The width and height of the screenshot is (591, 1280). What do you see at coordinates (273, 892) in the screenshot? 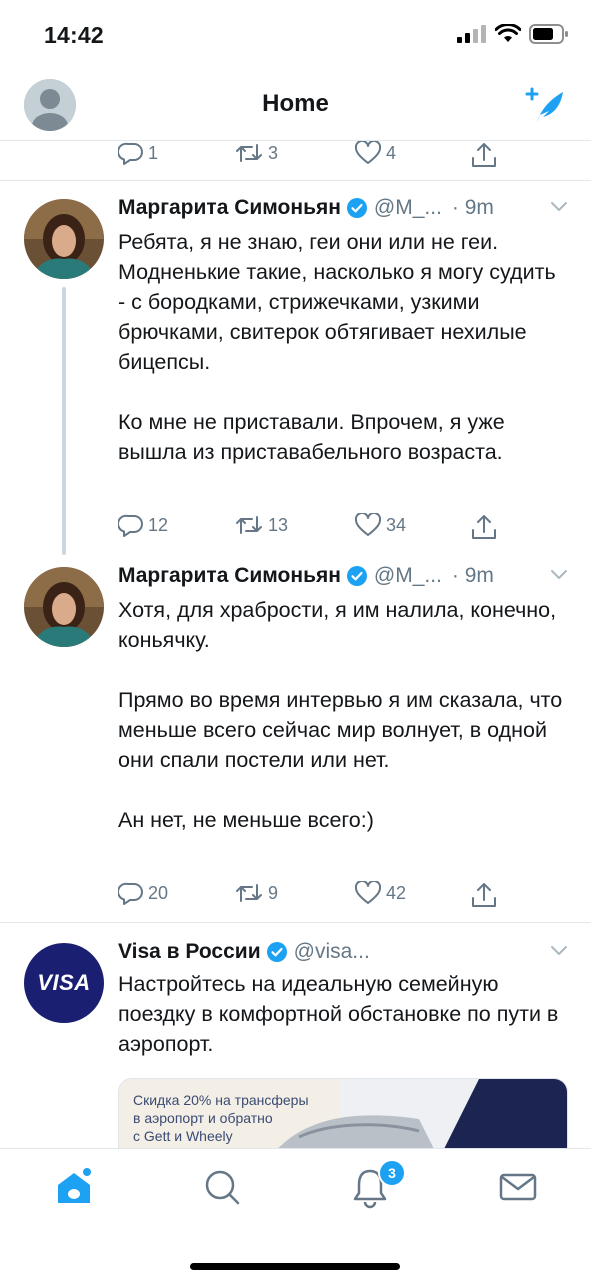
I see `retweet-count: 9` at bounding box center [273, 892].